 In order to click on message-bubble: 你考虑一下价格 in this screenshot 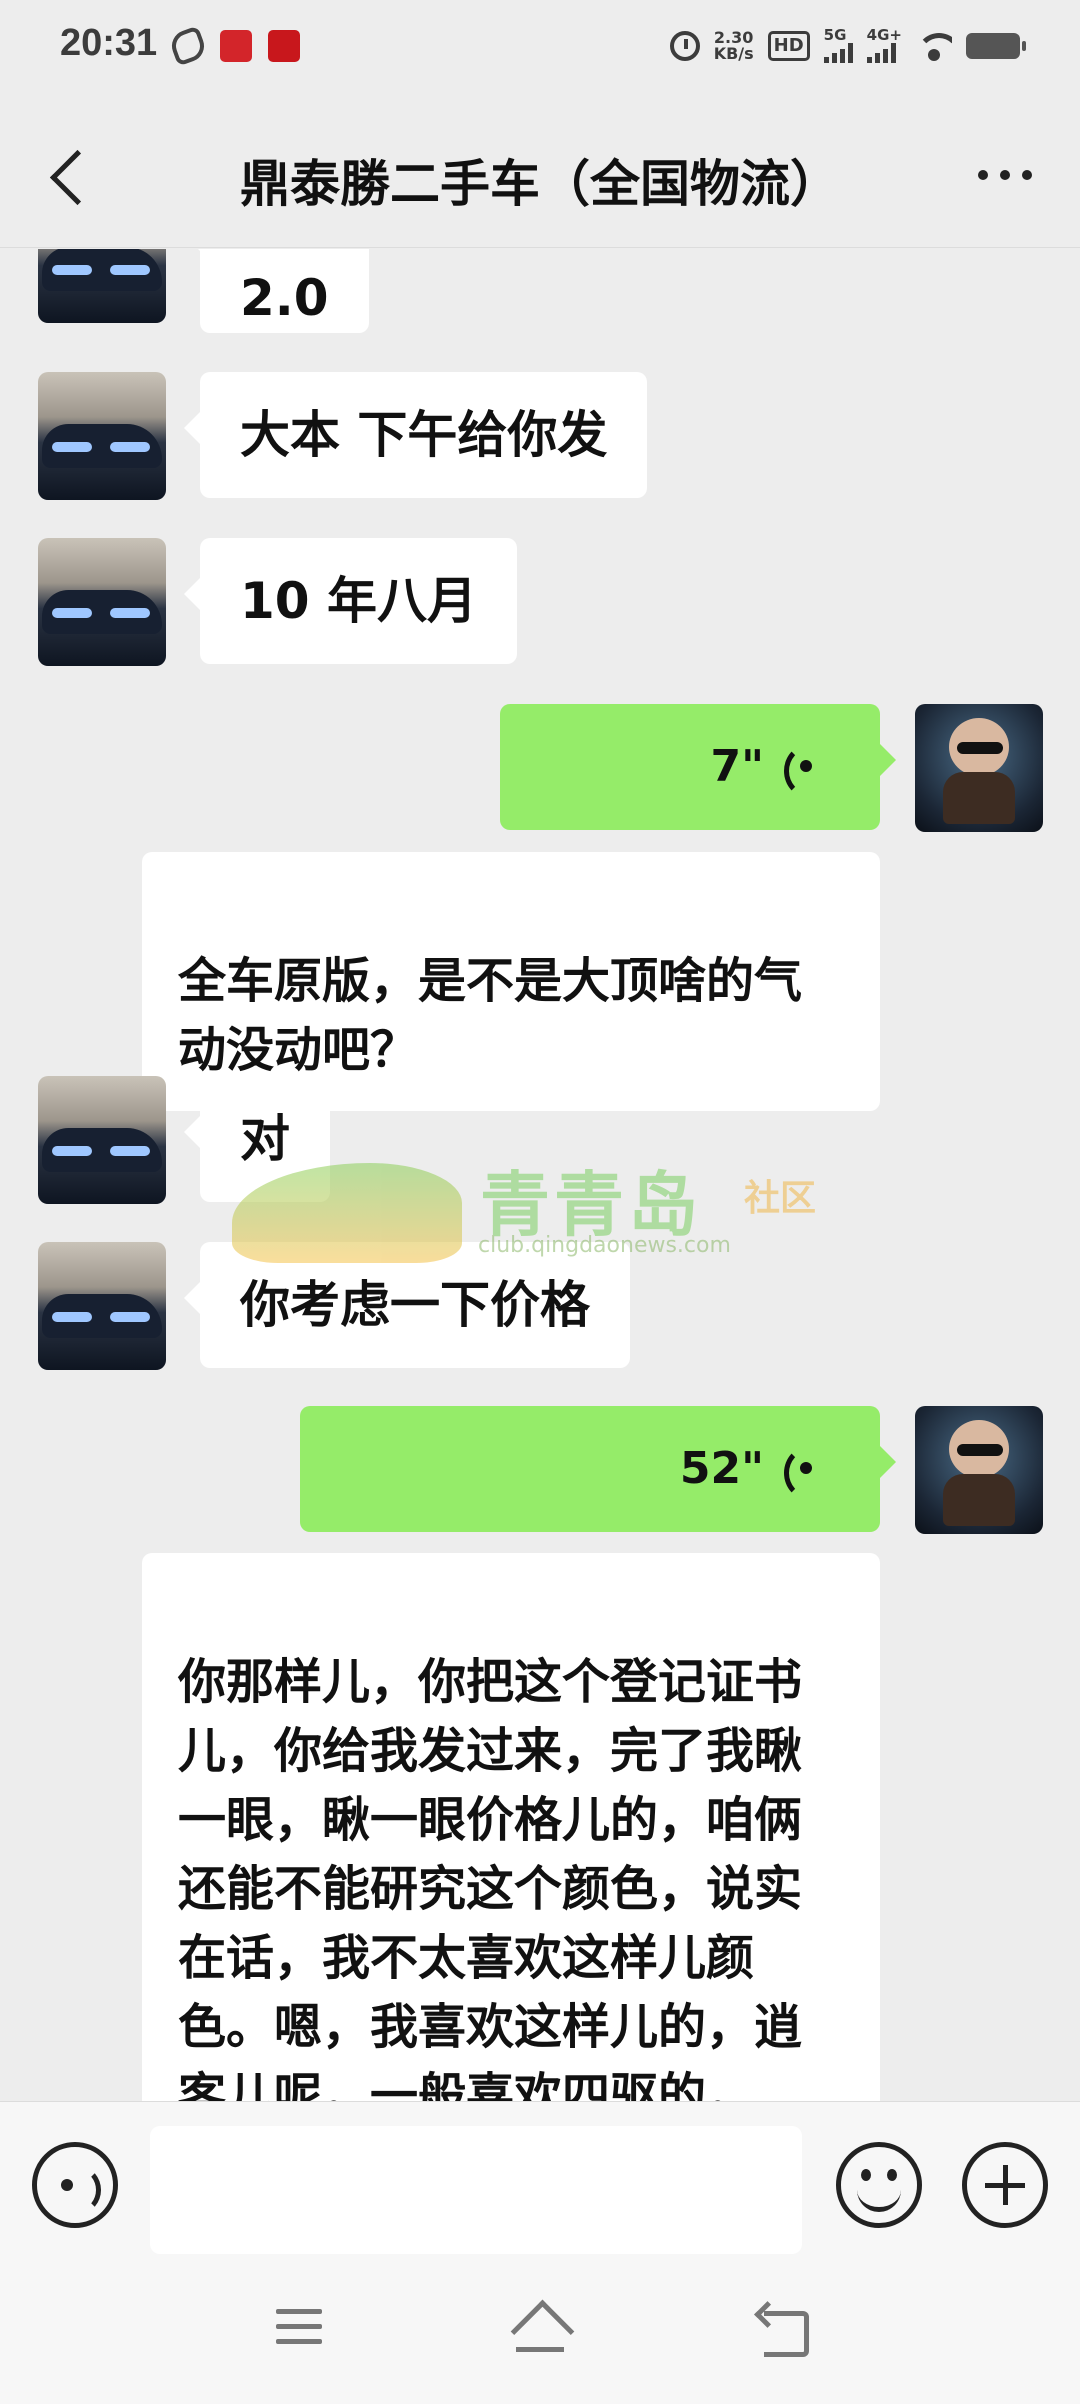, I will do `click(407, 1305)`.